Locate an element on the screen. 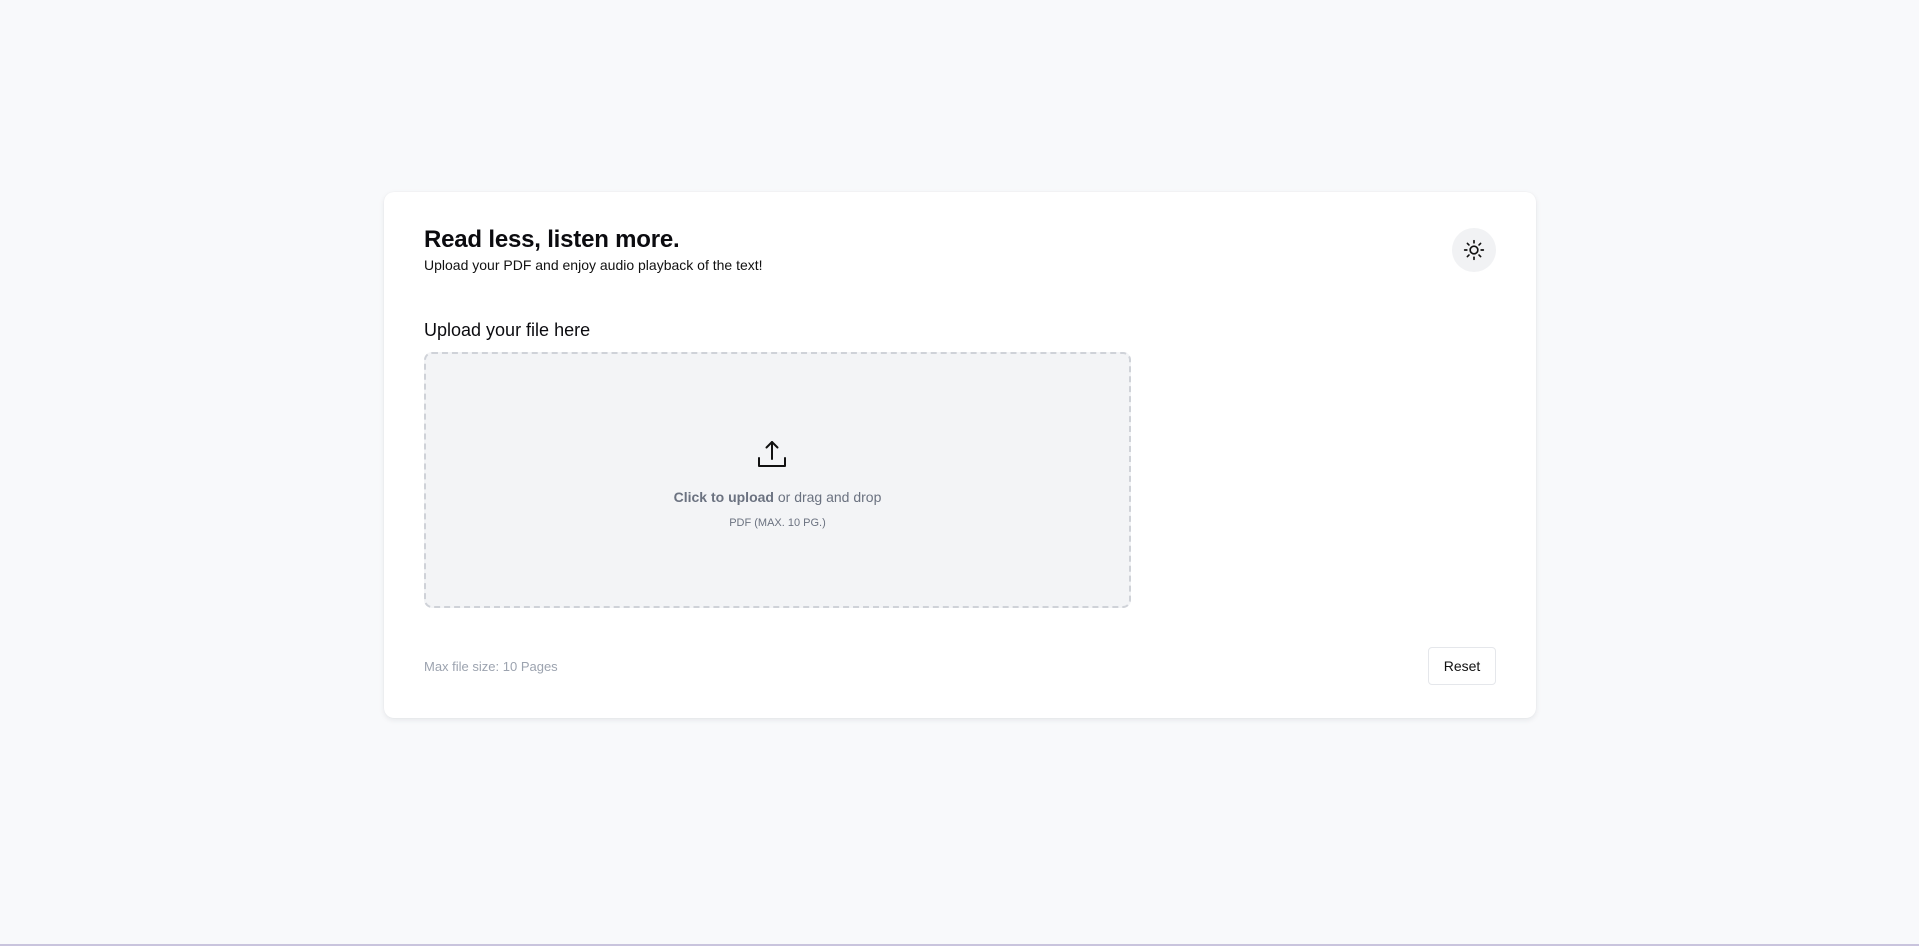 The width and height of the screenshot is (1919, 946). drag-and-drop-text: or drag and drop is located at coordinates (827, 497).